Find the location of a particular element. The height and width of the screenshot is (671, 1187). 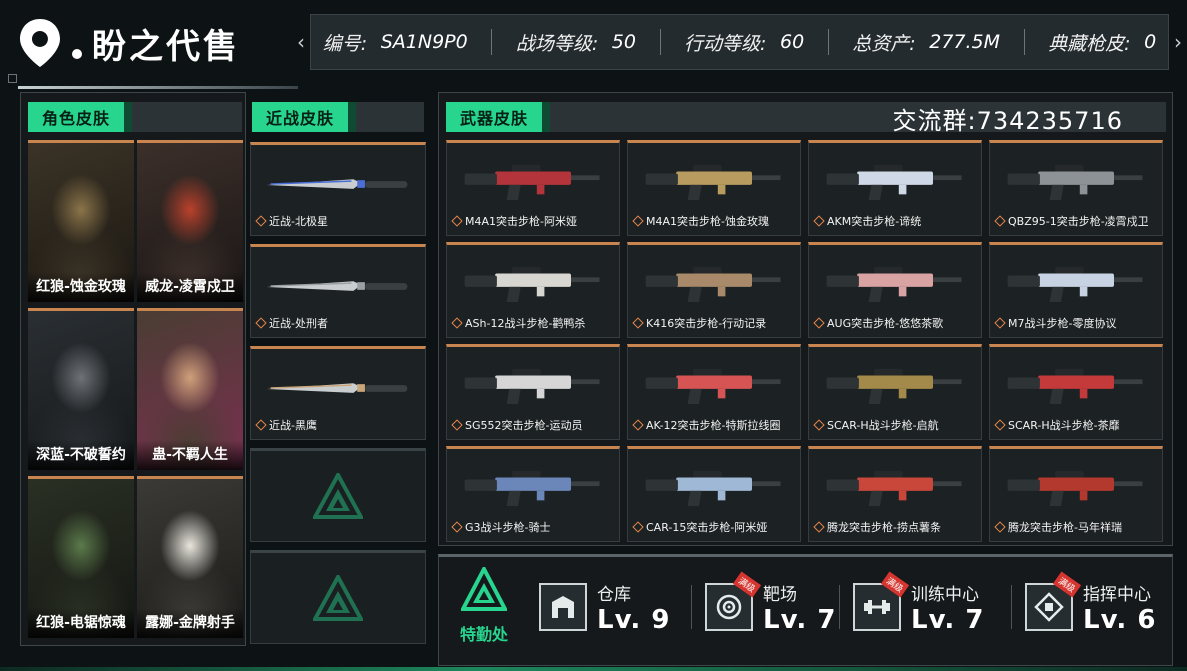

chevron-left-icon: ‹ is located at coordinates (301, 42).